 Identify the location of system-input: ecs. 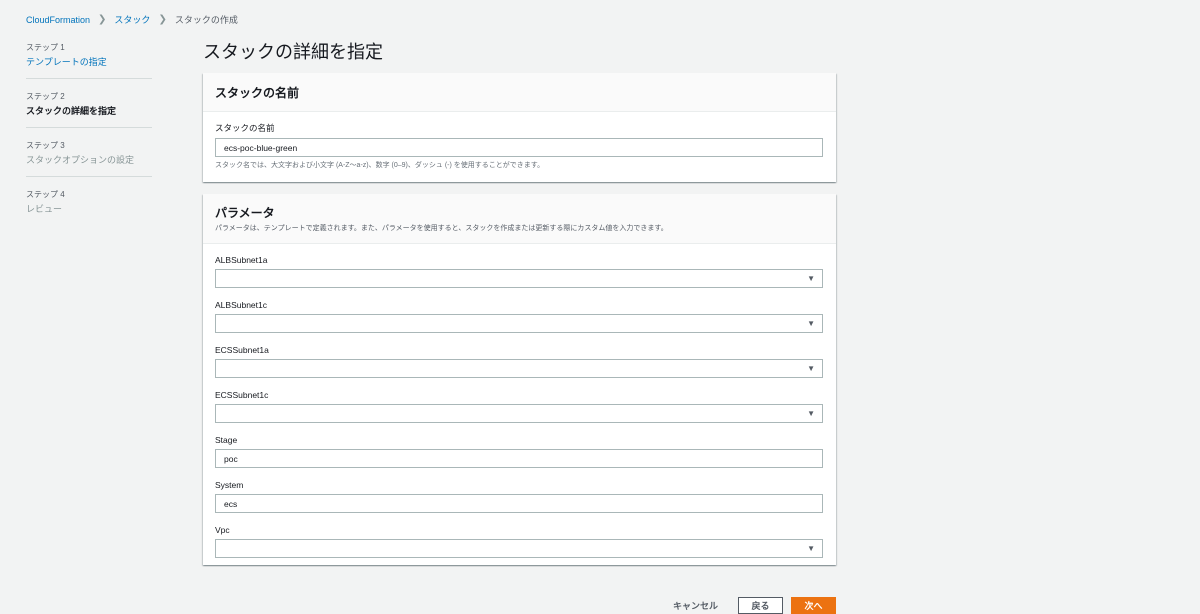
(519, 503).